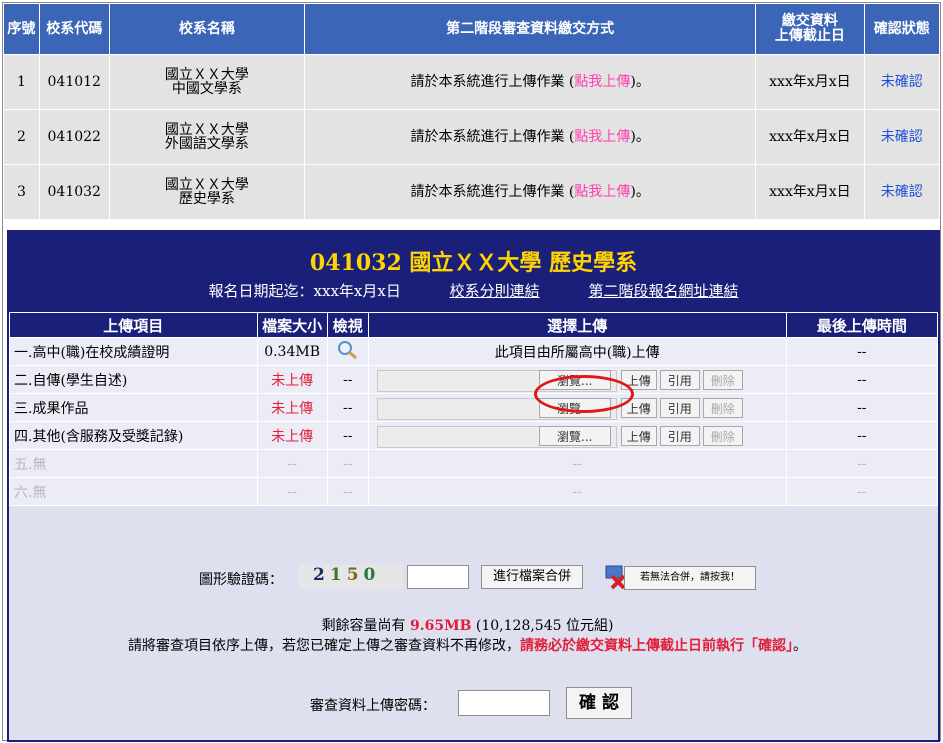 The height and width of the screenshot is (743, 943). Describe the element at coordinates (441, 626) in the screenshot. I see `capacity-value: 9.65MB` at that location.